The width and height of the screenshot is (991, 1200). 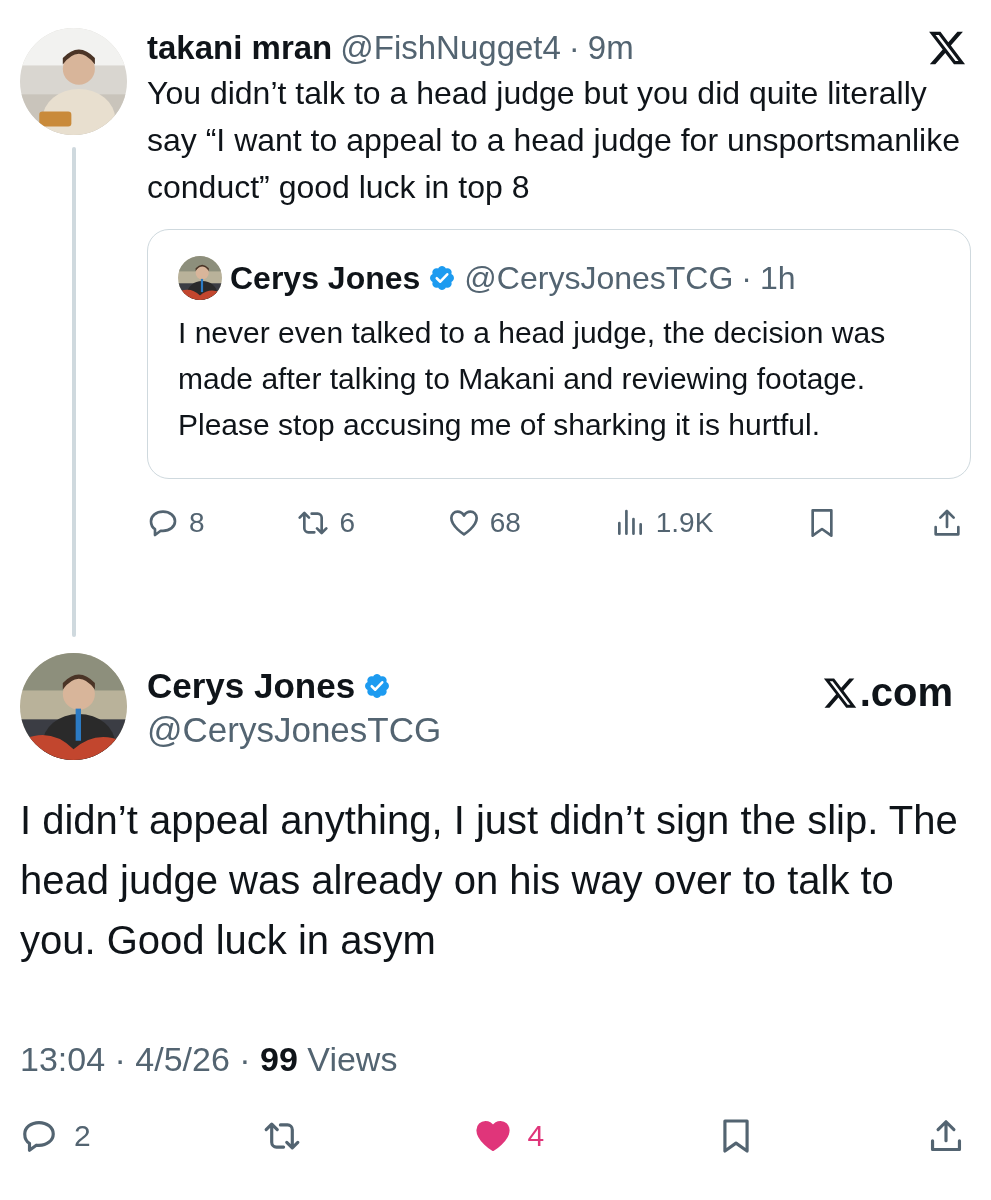 What do you see at coordinates (532, 379) in the screenshot?
I see `post-text: I never even talked to a head judge, the decision was made after talking to Makani and reviewing footage. Please stop accusing me of sharking it is hurtful.` at bounding box center [532, 379].